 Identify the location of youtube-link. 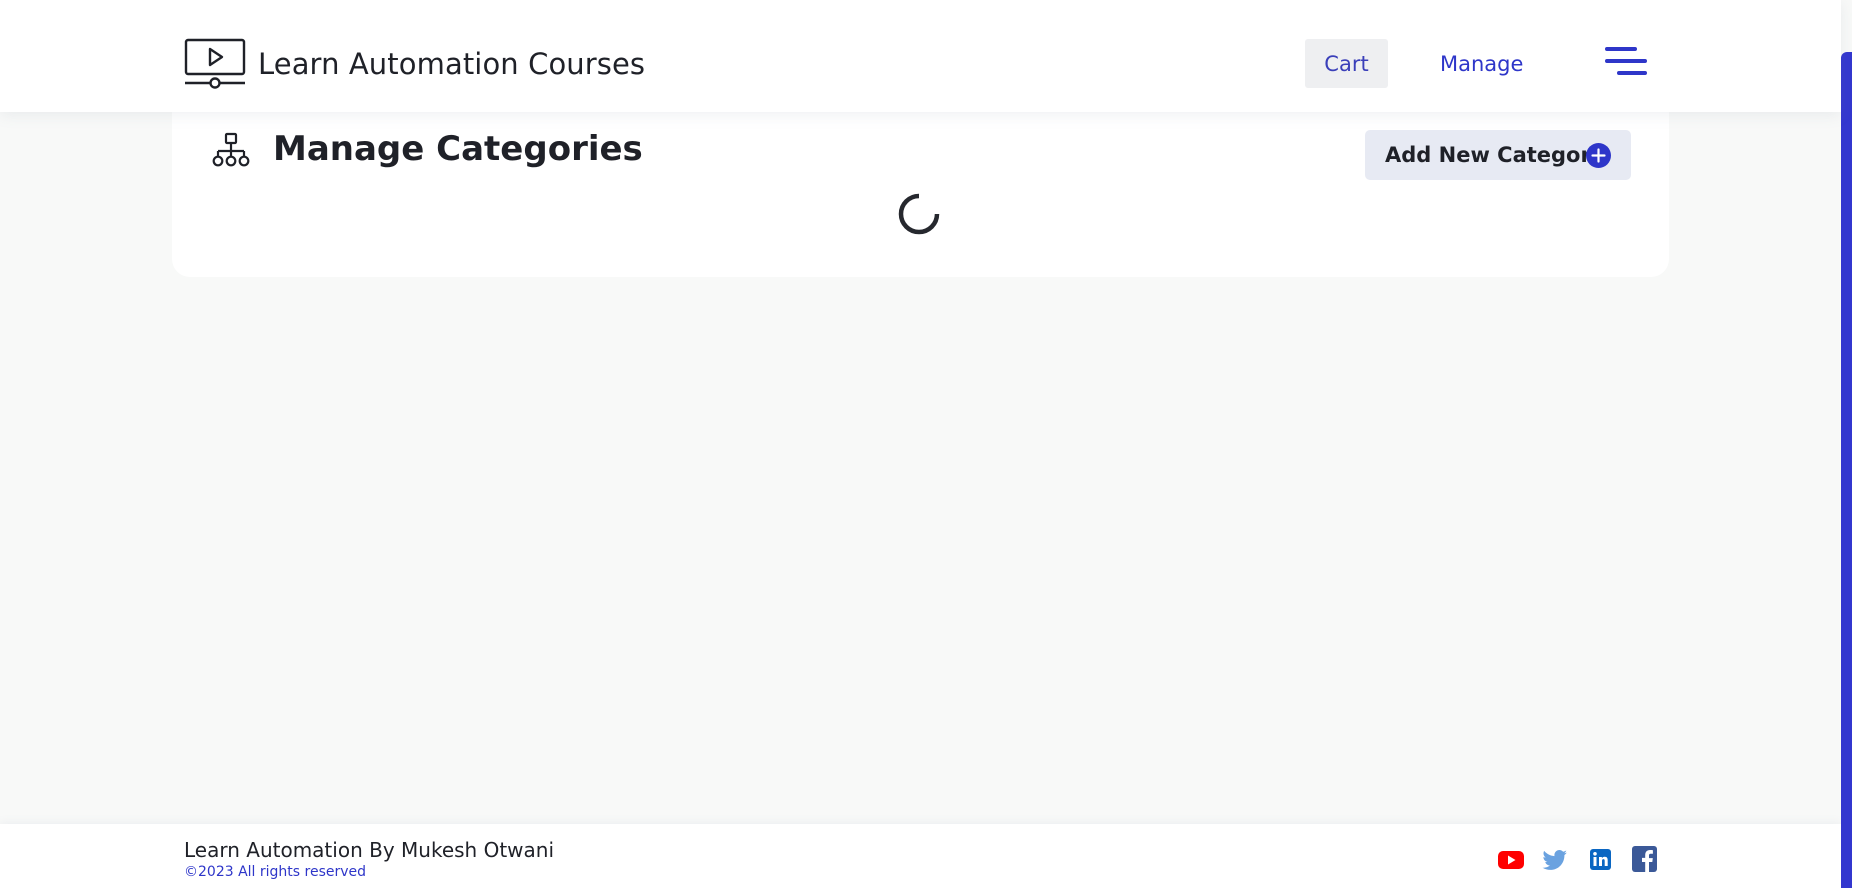
(1511, 859).